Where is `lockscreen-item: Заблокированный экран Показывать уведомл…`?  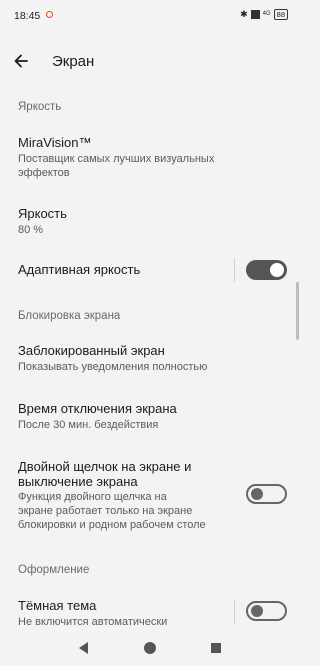
lockscreen-item: Заблокированный экран Показывать уведомл… is located at coordinates (146, 356).